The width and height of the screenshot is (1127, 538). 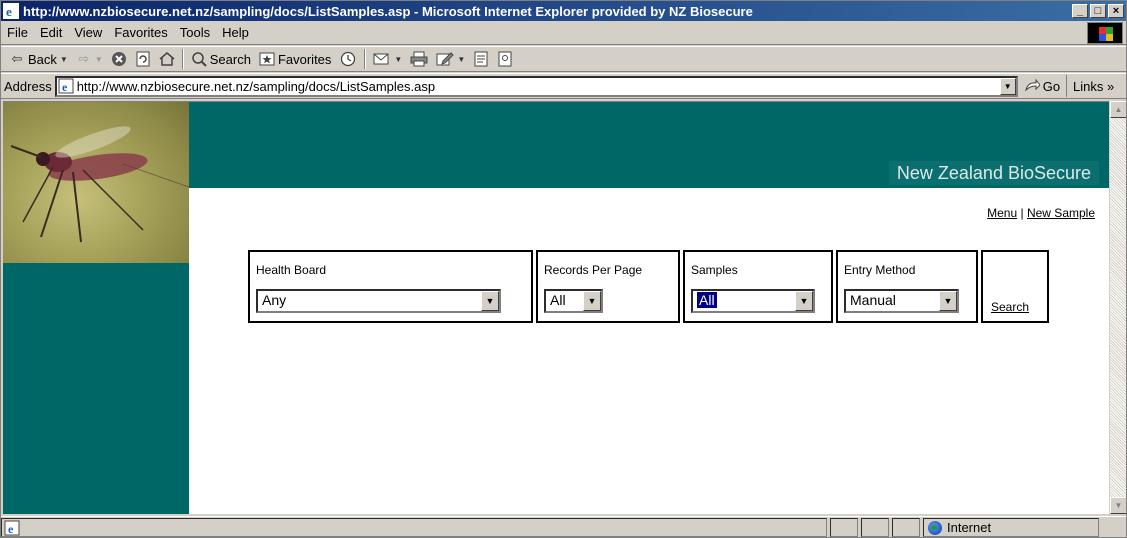 I want to click on entry-method-label: Entry Method, so click(x=880, y=270).